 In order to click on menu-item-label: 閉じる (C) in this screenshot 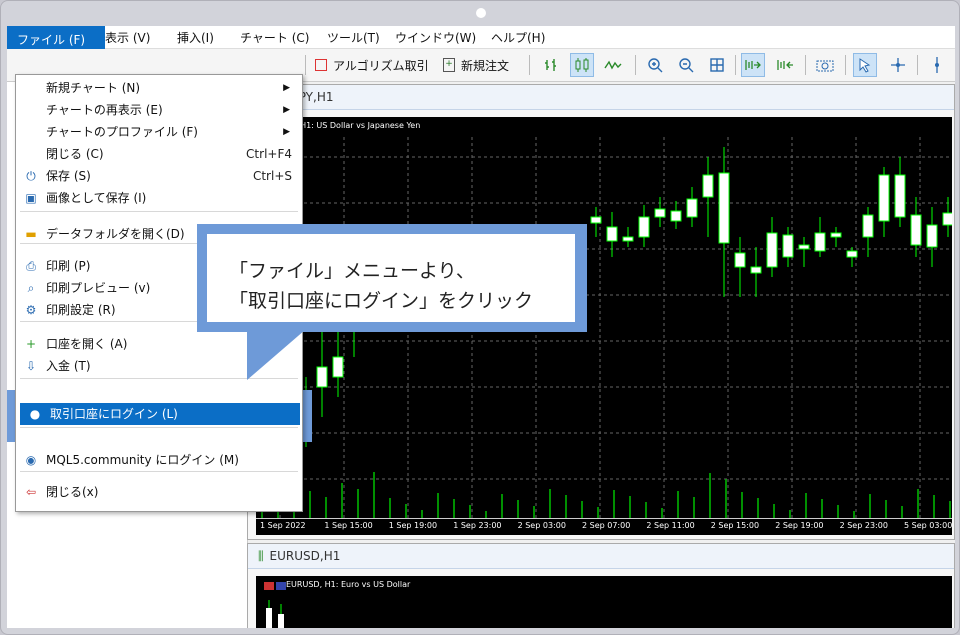, I will do `click(75, 154)`.